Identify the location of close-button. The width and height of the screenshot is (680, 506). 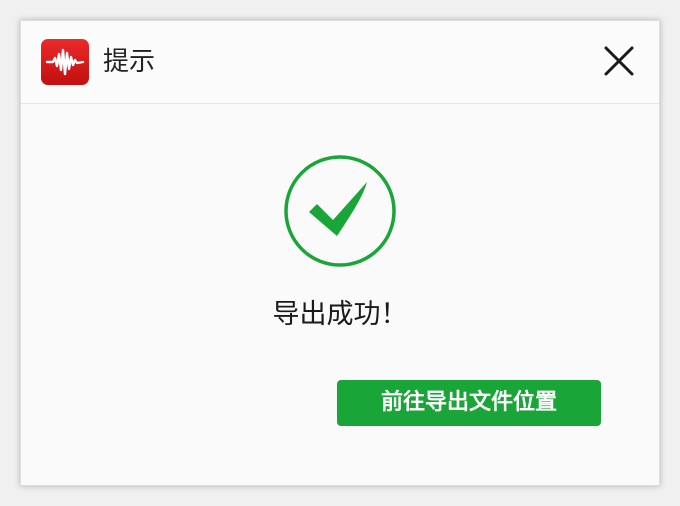
(619, 61).